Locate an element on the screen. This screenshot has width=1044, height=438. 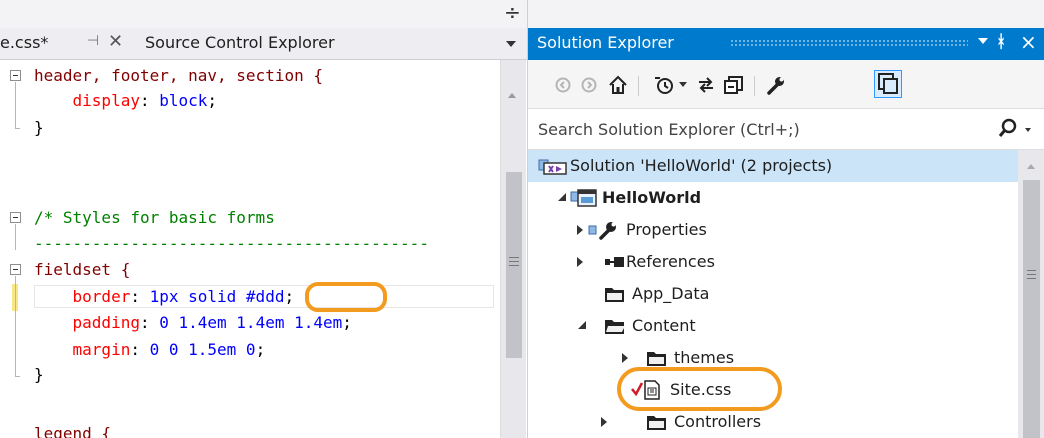
close-tab-icon: ✕ is located at coordinates (115, 41).